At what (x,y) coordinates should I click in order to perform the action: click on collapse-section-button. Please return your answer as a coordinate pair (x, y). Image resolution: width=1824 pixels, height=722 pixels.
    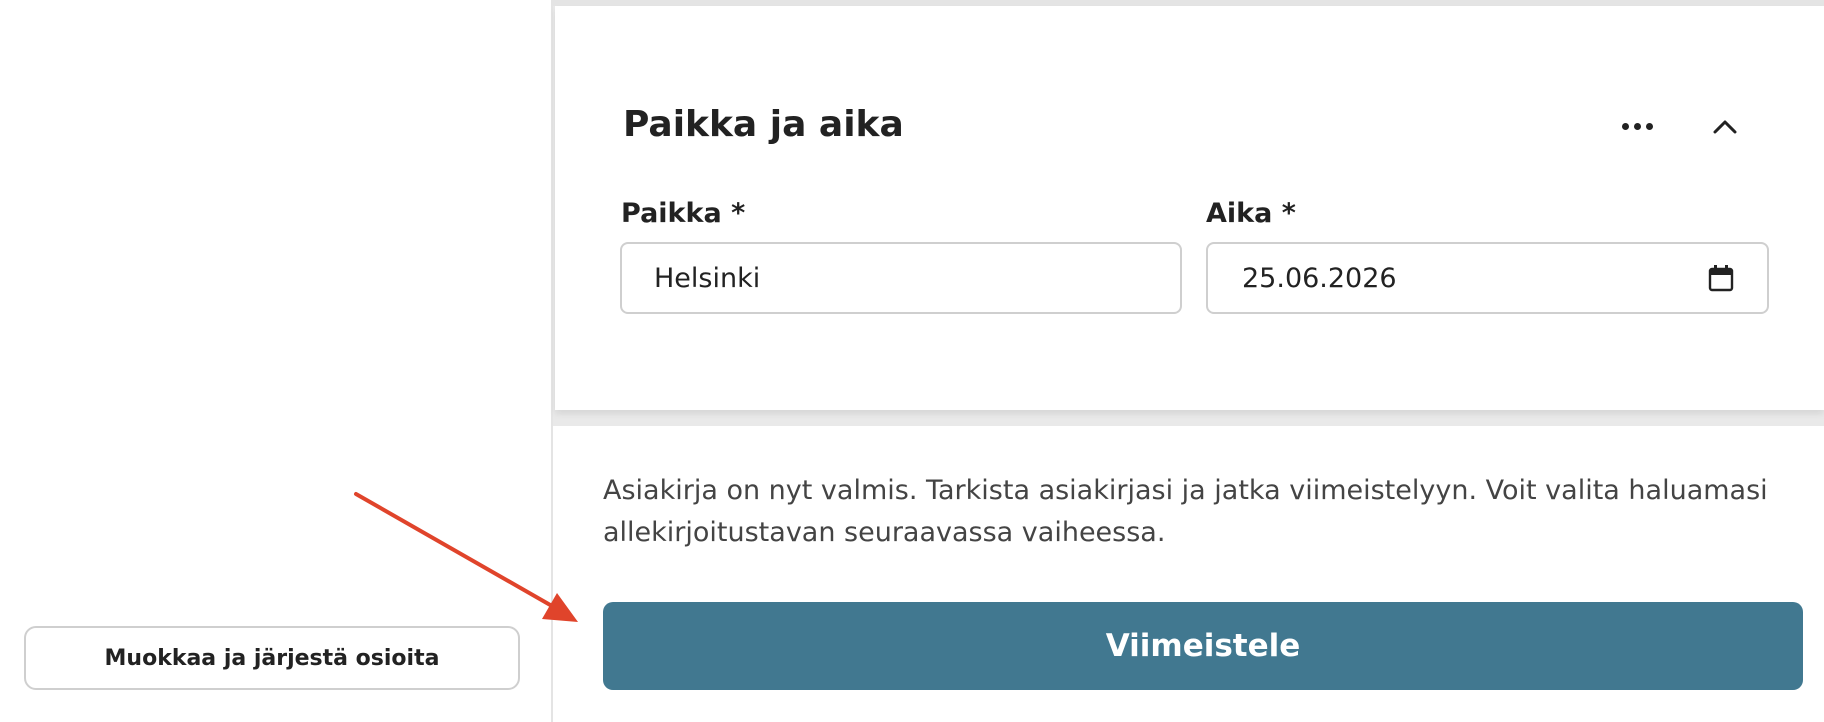
    Looking at the image, I should click on (1725, 128).